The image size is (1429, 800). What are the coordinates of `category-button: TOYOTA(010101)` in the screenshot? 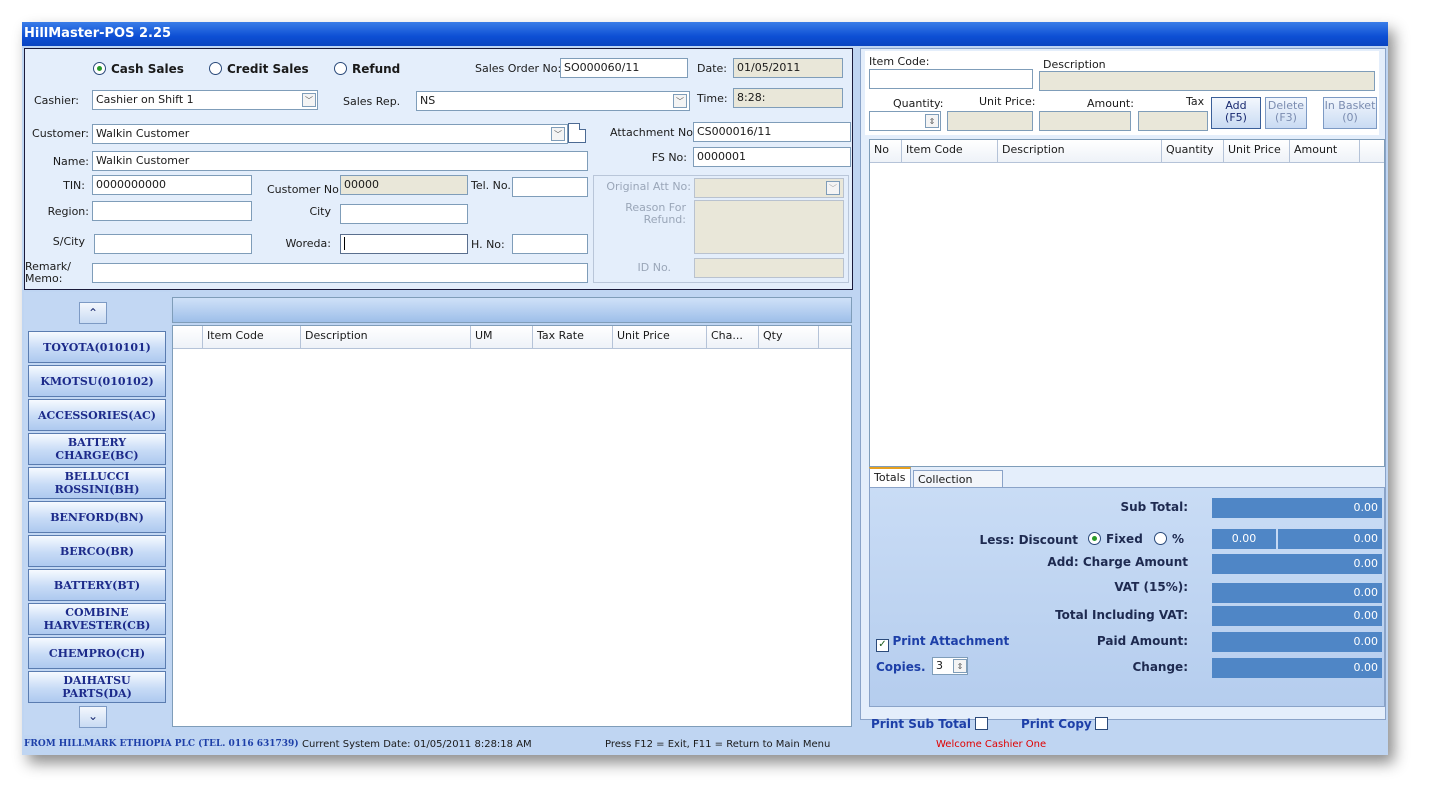 It's located at (97, 347).